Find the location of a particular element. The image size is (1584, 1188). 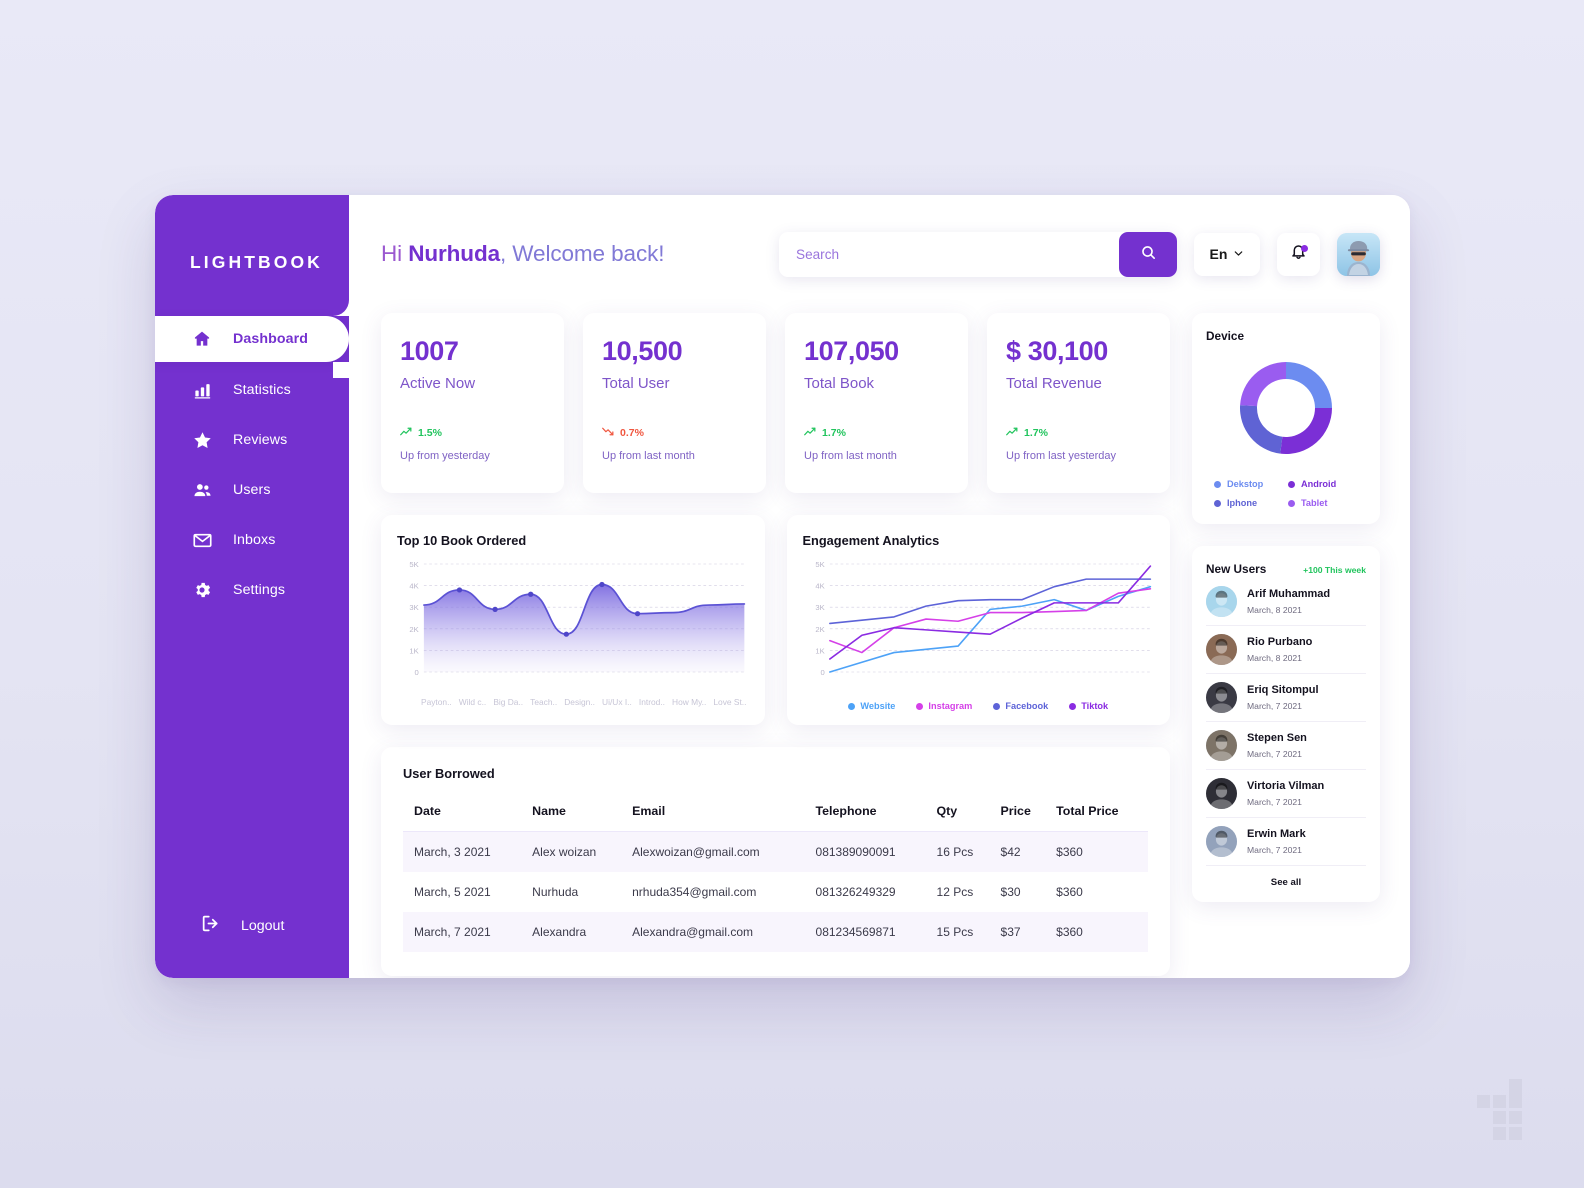

user-date: March, 7 2021 is located at coordinates (1274, 753).